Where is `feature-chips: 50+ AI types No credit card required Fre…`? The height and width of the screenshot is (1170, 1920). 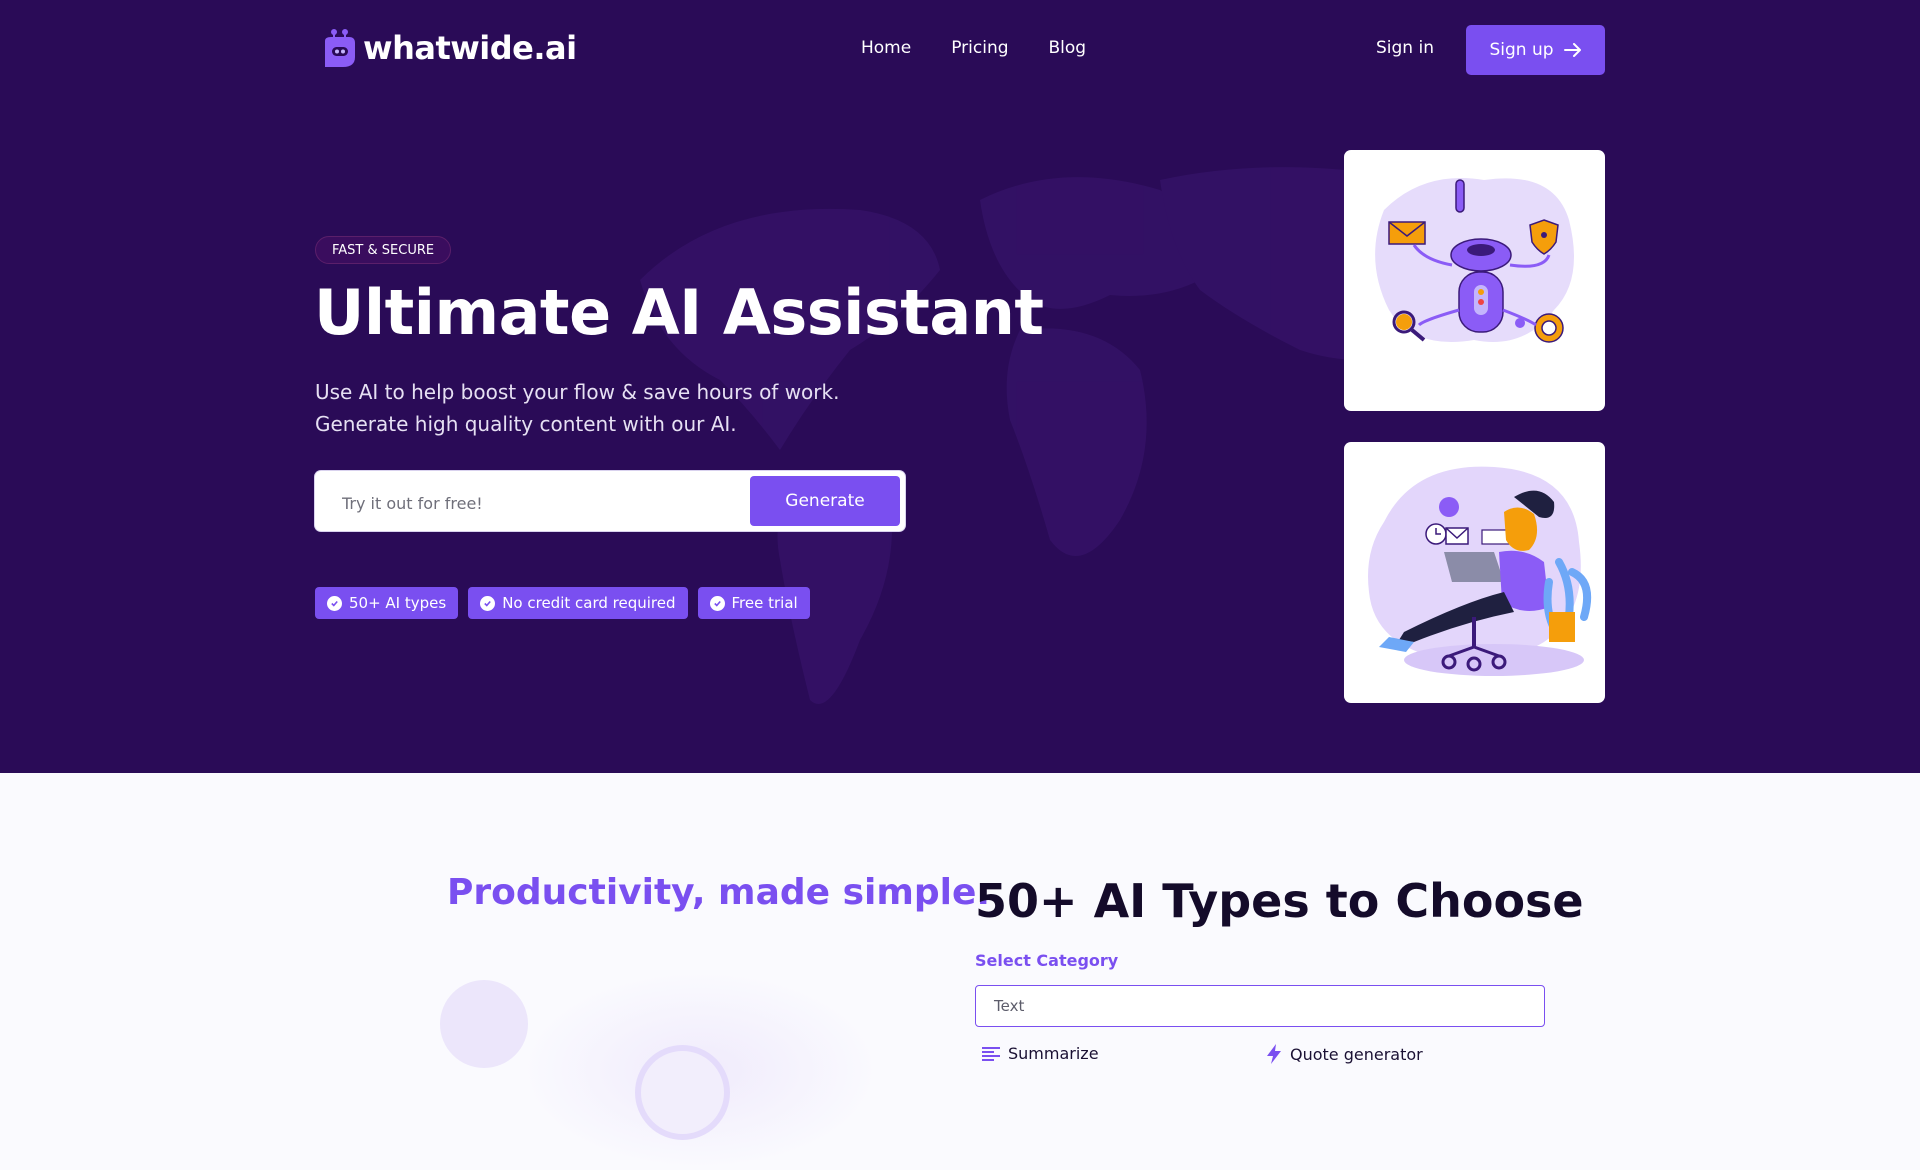
feature-chips: 50+ AI types No credit card required Fre… is located at coordinates (562, 603).